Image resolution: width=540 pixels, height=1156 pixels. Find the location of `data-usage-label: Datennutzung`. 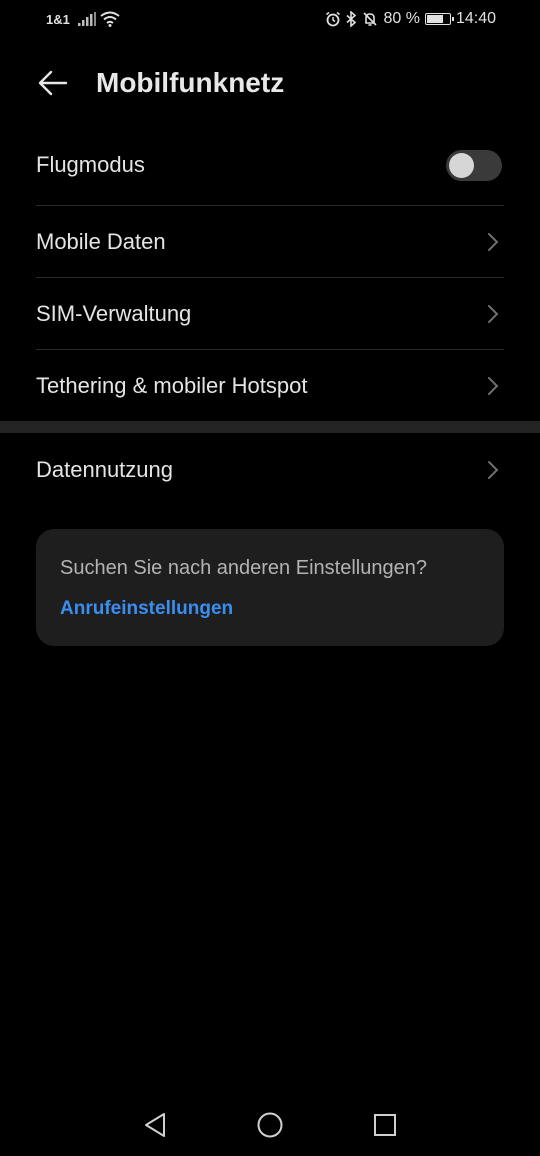

data-usage-label: Datennutzung is located at coordinates (104, 469).